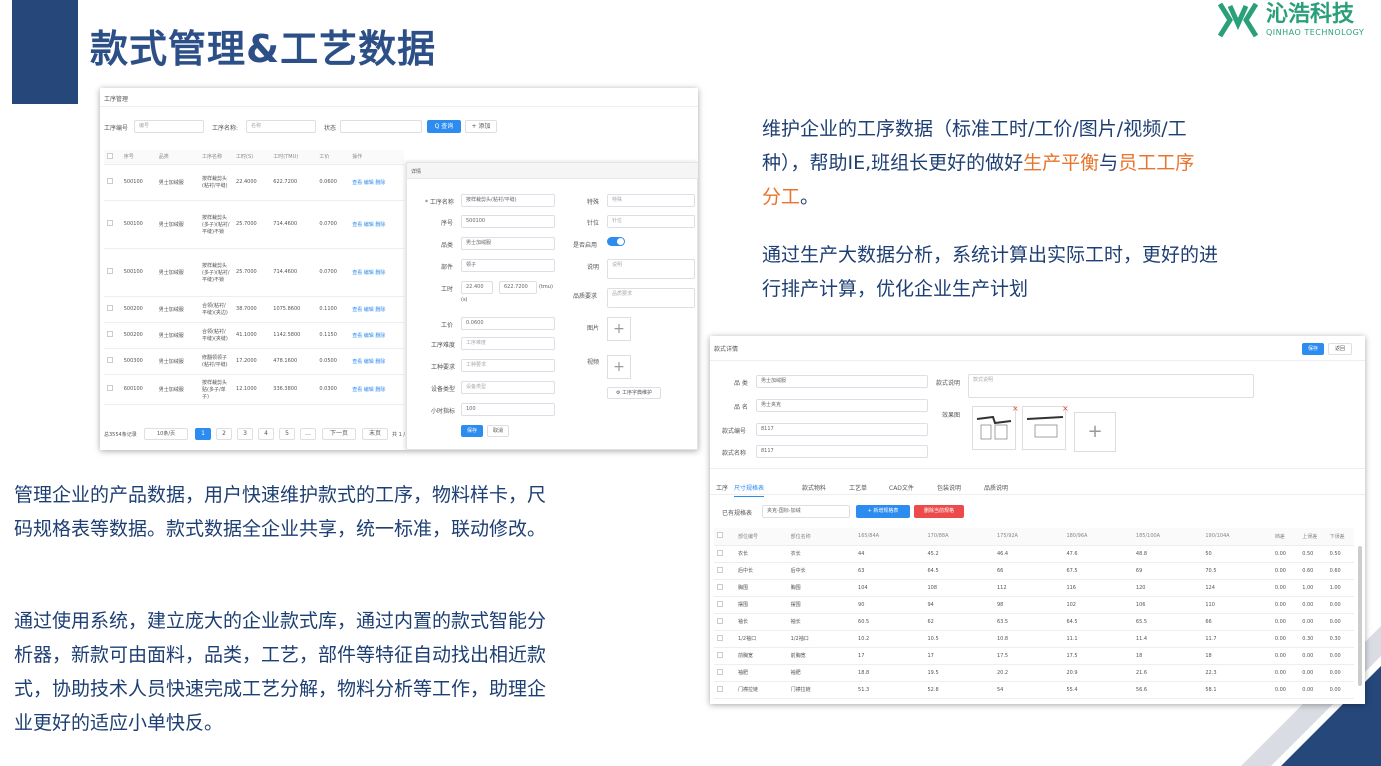  Describe the element at coordinates (842, 381) in the screenshot. I see `style-category-select: 男士加绒服` at that location.